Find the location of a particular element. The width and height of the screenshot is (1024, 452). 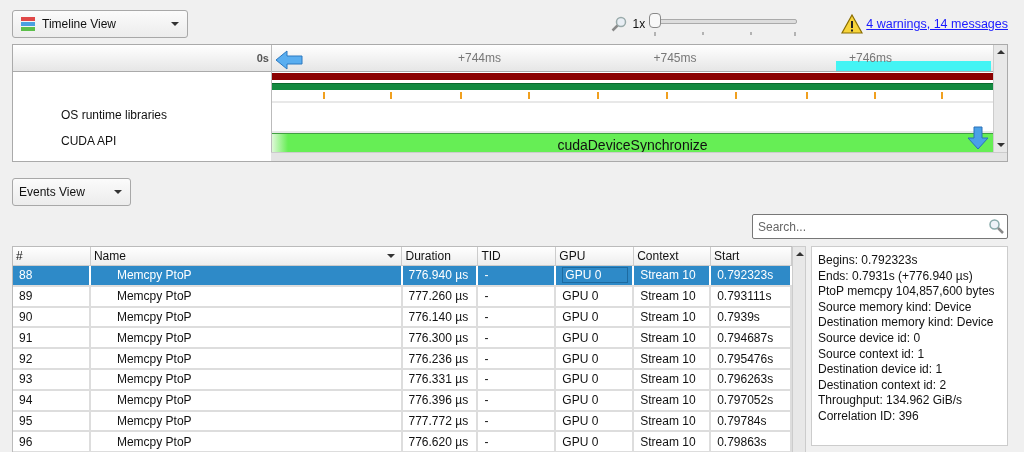

detail-line: Begins: 0.792323s is located at coordinates (868, 261).